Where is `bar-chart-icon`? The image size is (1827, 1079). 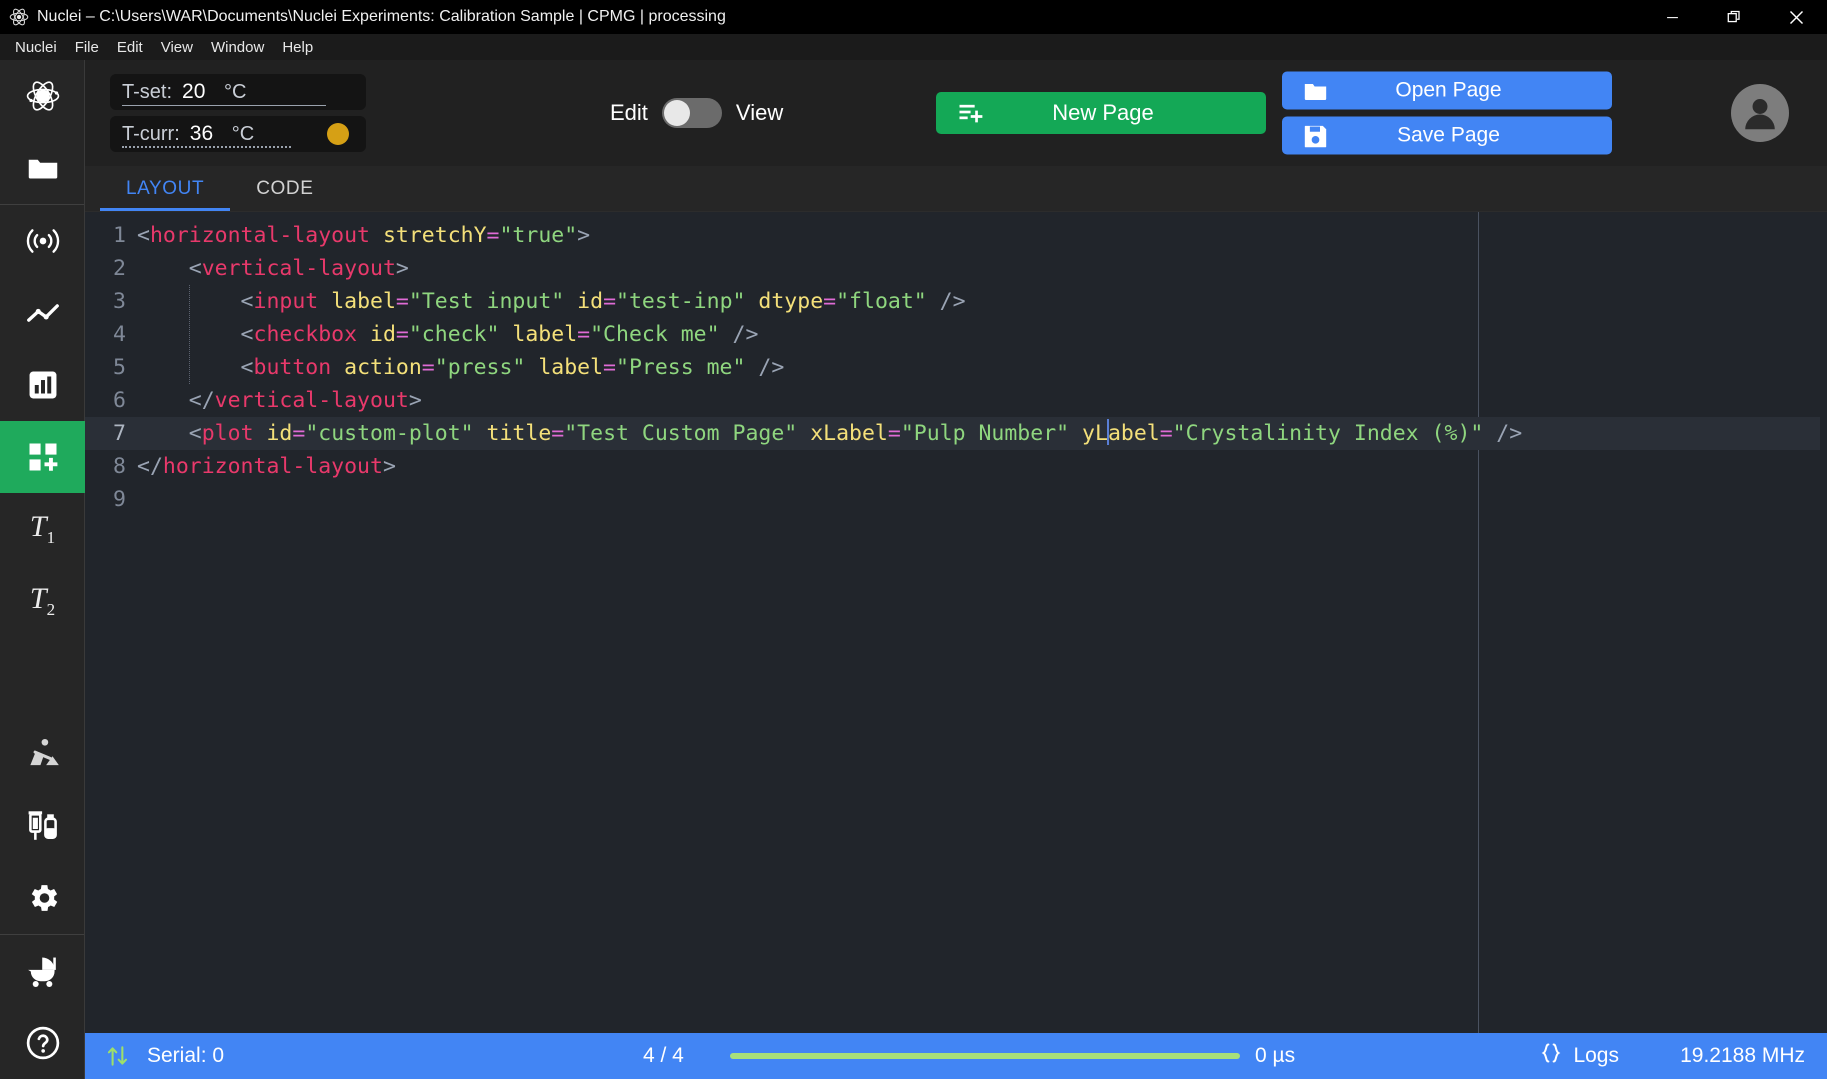
bar-chart-icon is located at coordinates (42, 385).